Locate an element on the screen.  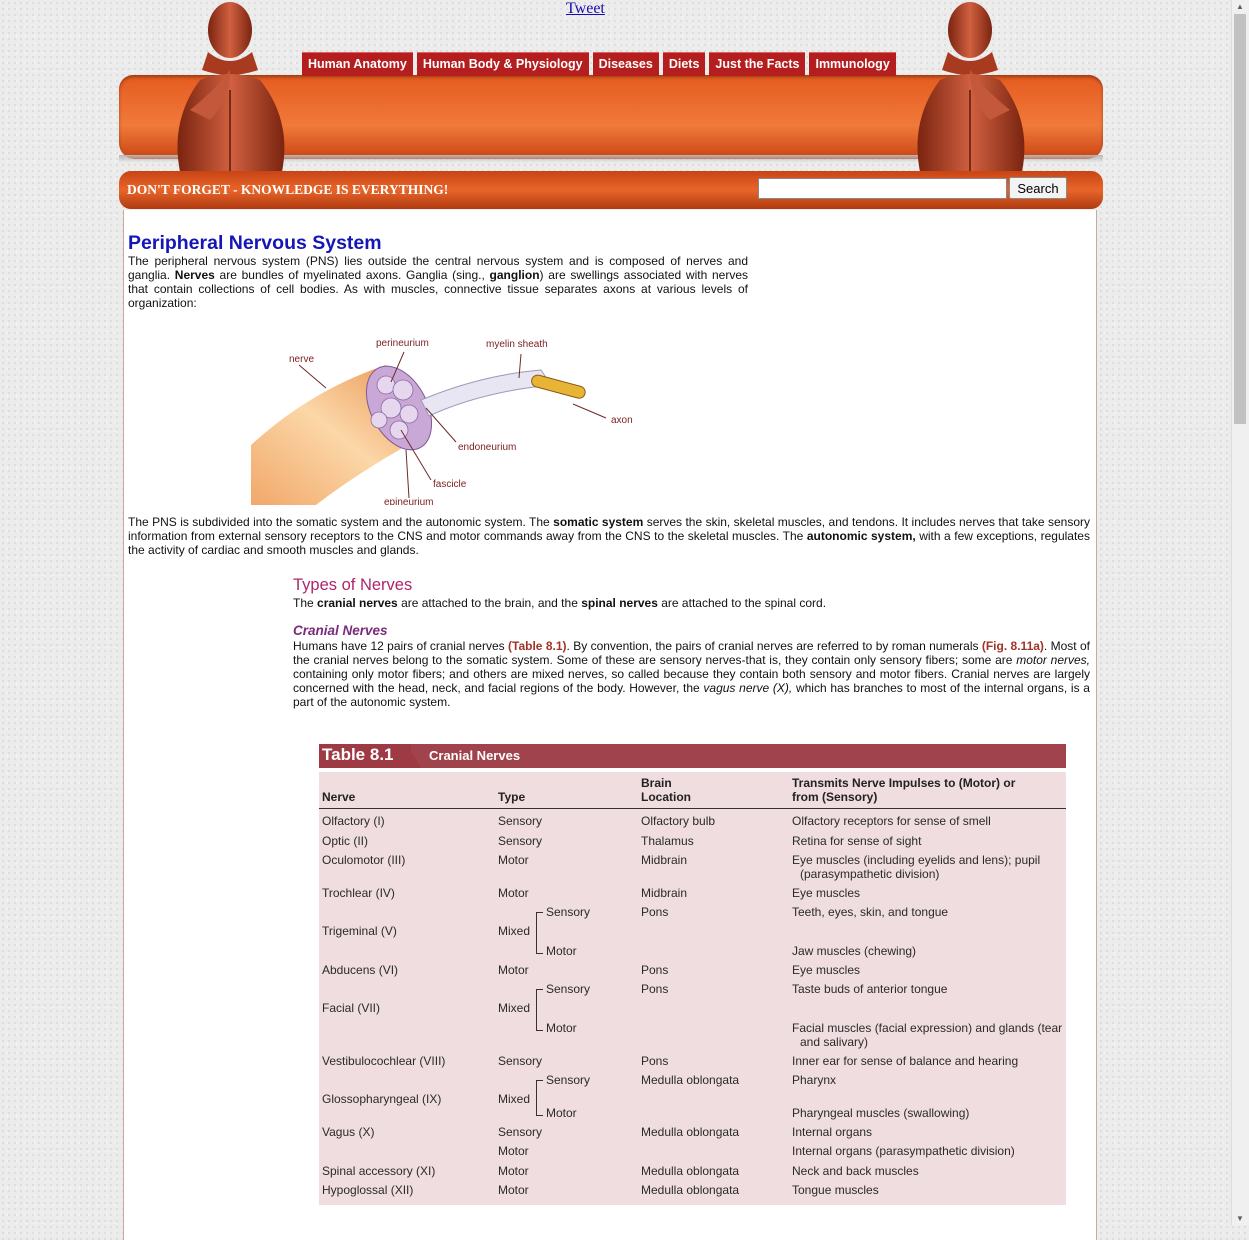
cell-nerve: Olfactory (I) is located at coordinates (353, 821).